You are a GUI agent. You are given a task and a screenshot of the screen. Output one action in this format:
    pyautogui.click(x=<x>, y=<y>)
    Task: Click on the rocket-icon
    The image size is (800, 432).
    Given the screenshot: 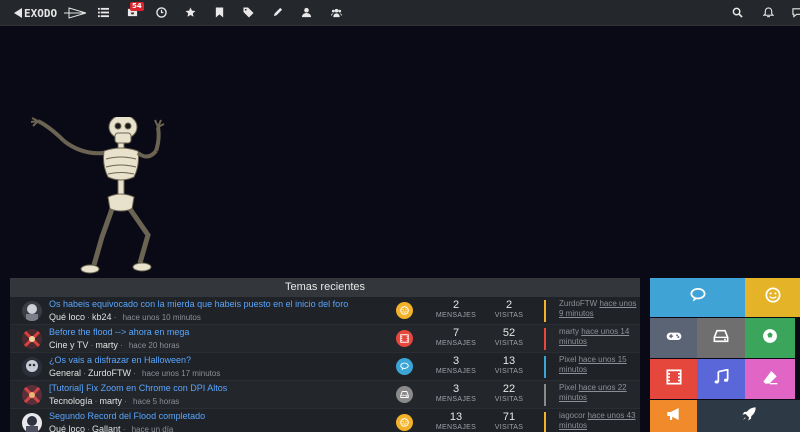 What is the action you would take?
    pyautogui.click(x=749, y=416)
    